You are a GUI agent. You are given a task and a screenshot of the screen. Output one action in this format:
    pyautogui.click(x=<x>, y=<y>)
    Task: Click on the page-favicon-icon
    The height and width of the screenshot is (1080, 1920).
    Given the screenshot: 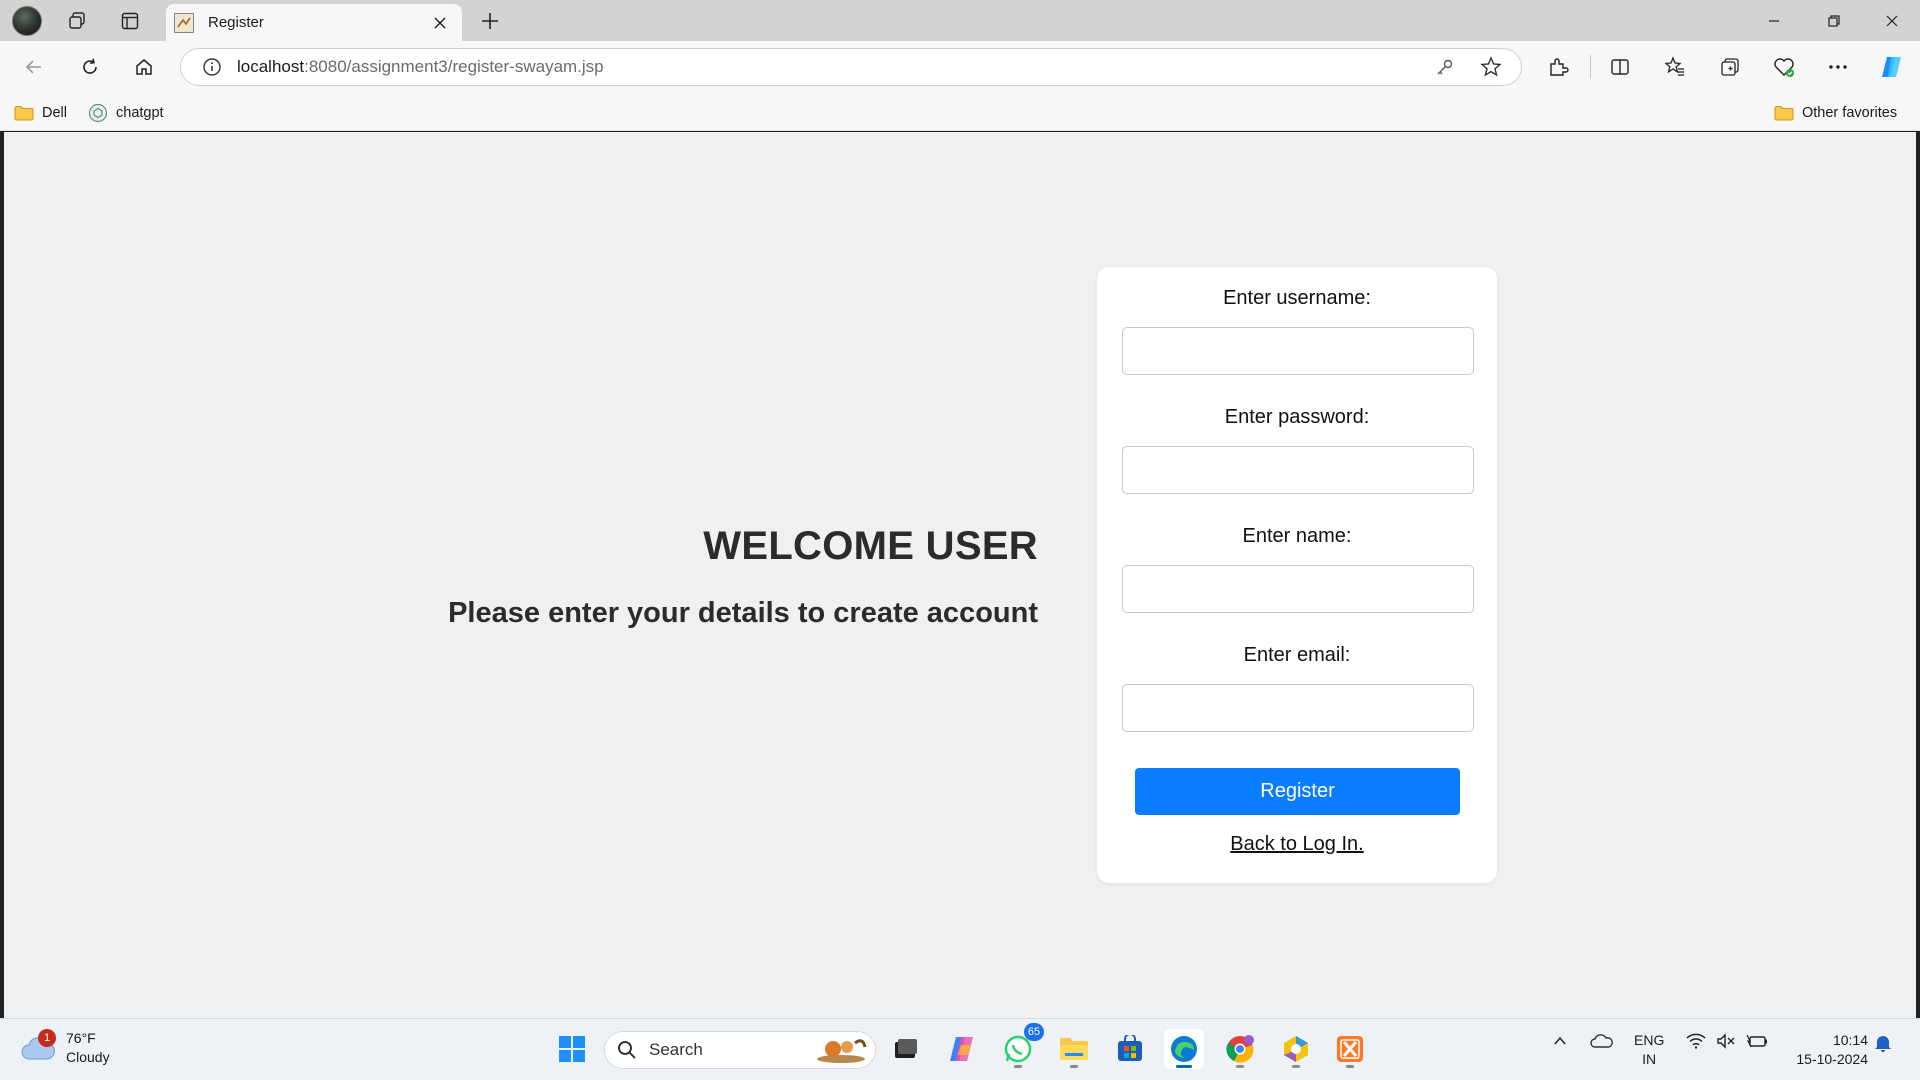 What is the action you would take?
    pyautogui.click(x=184, y=22)
    